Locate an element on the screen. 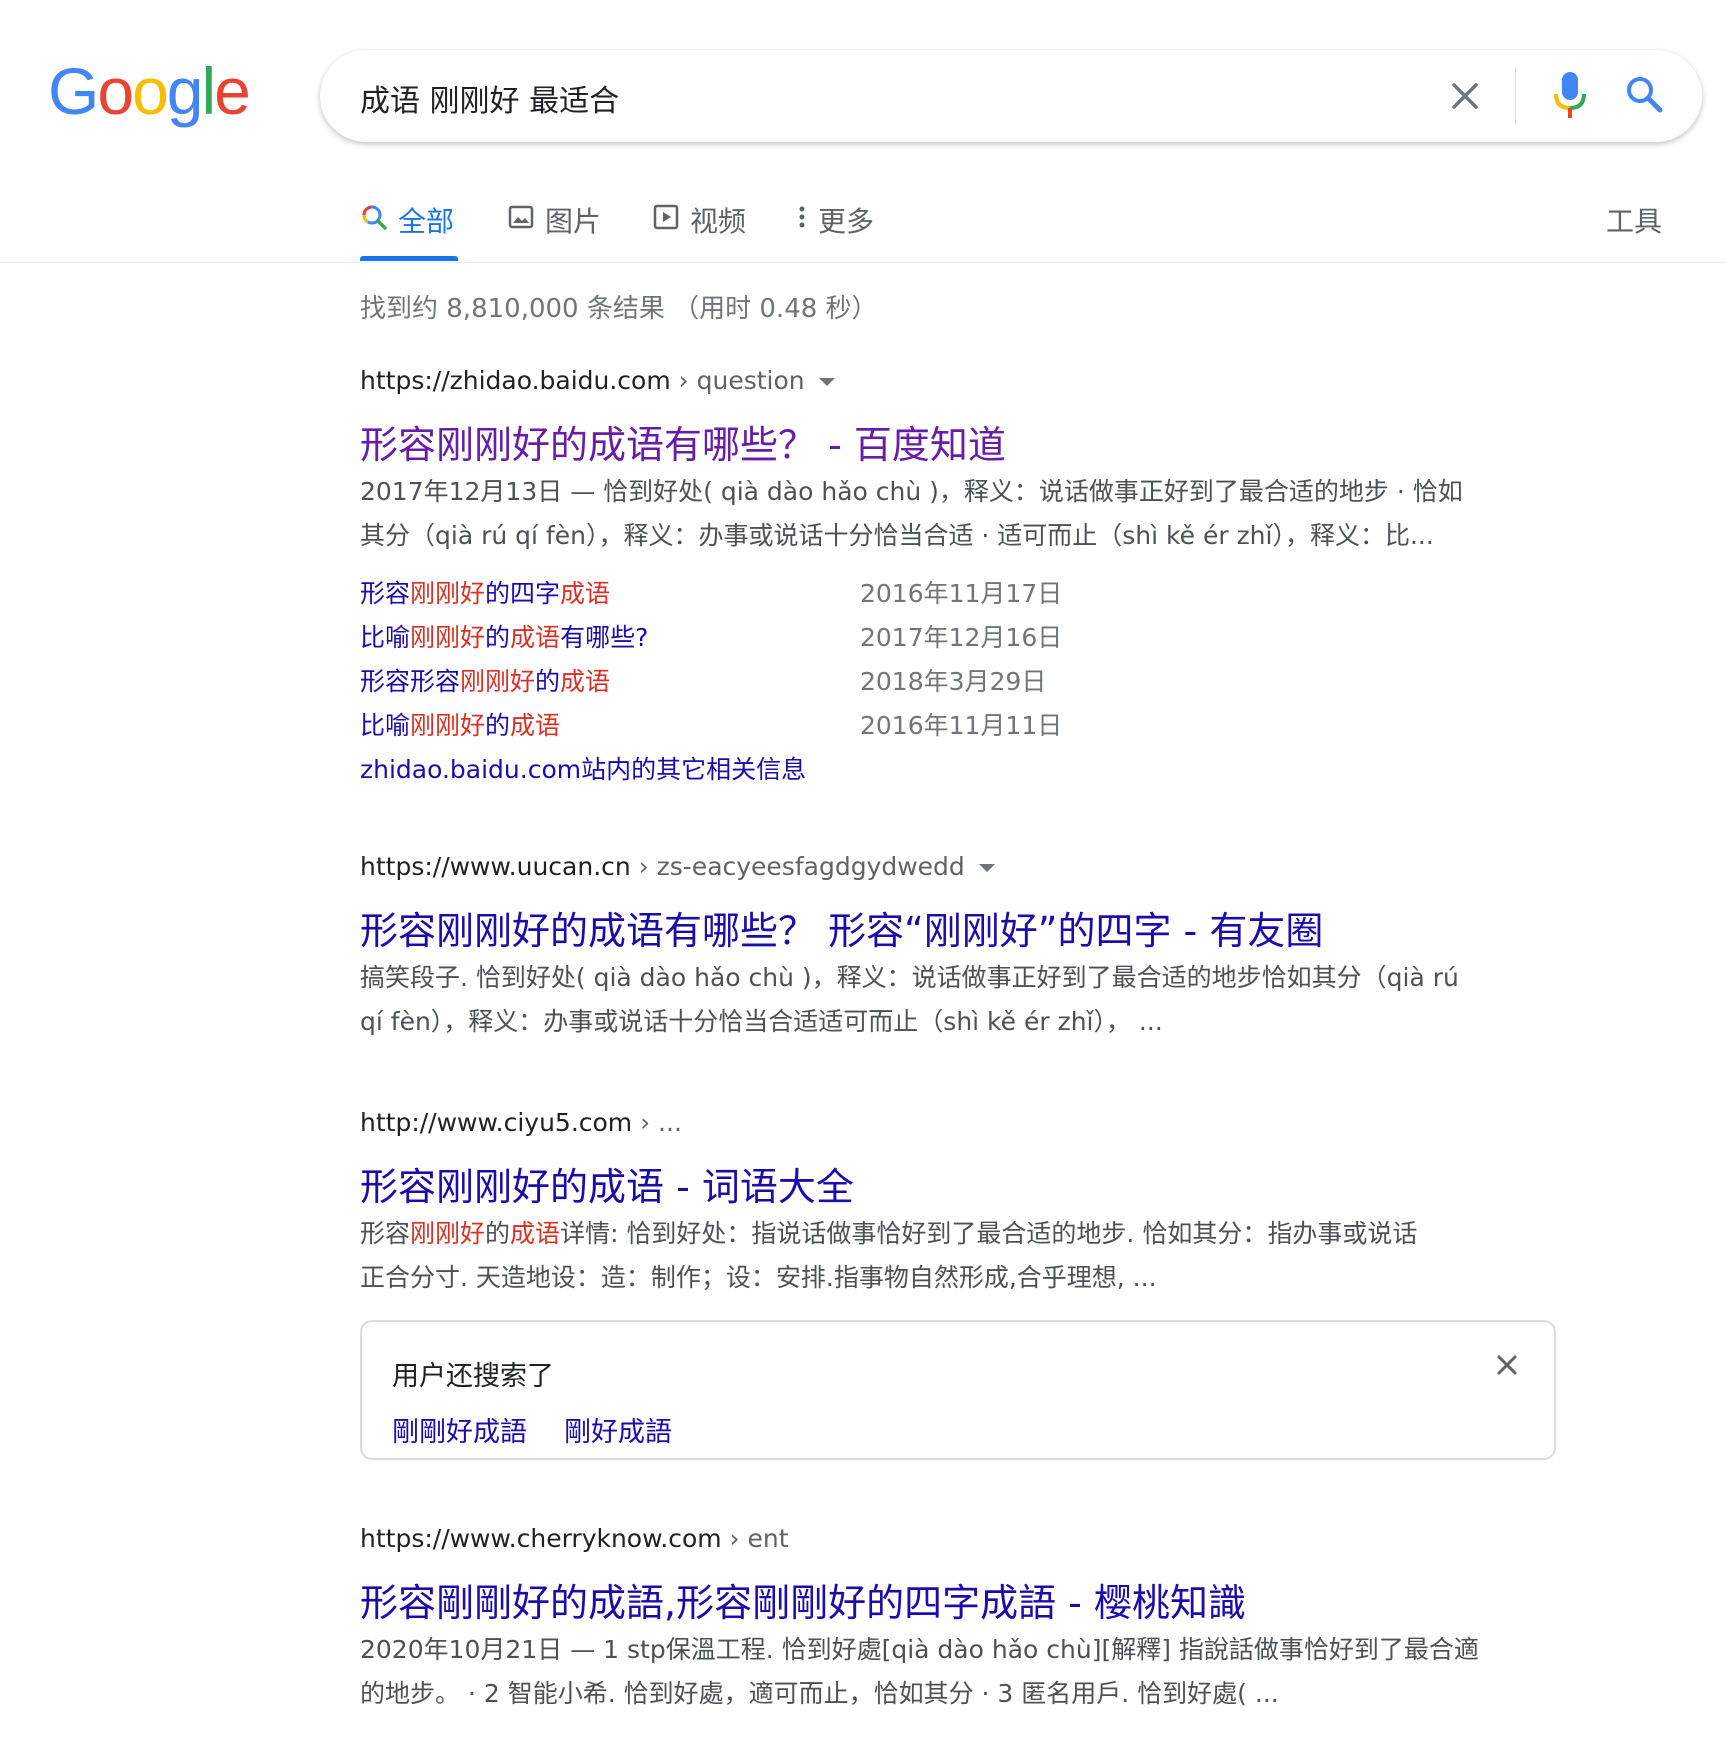  tab-images: 图片 is located at coordinates (554, 220).